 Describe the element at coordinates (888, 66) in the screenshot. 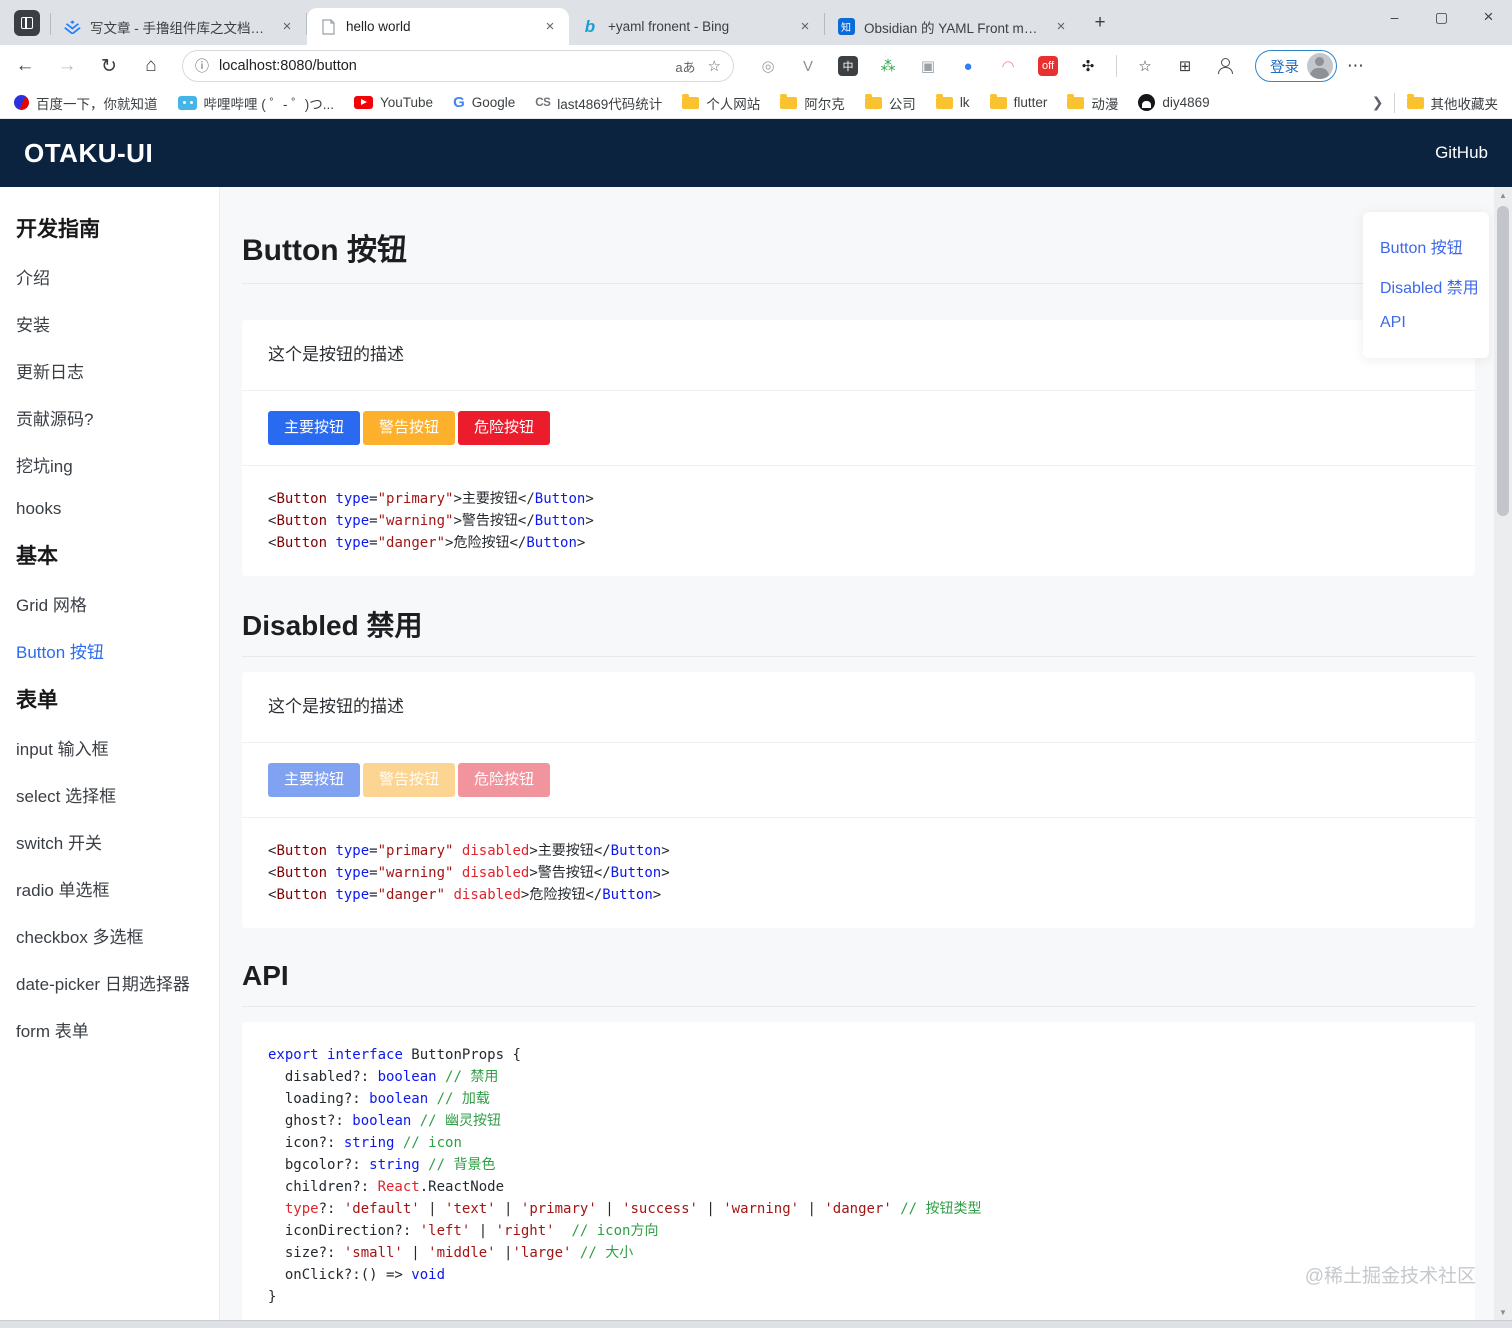

I see `extension-baidu-paw: ⁂` at that location.